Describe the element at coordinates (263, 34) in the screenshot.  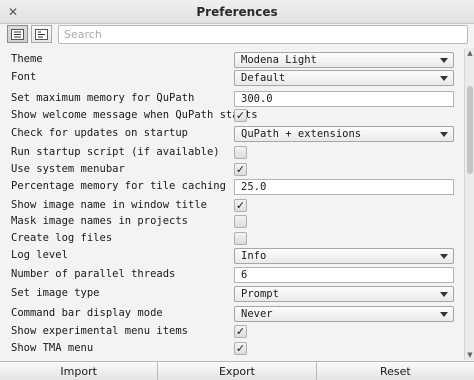
I see `search-input` at that location.